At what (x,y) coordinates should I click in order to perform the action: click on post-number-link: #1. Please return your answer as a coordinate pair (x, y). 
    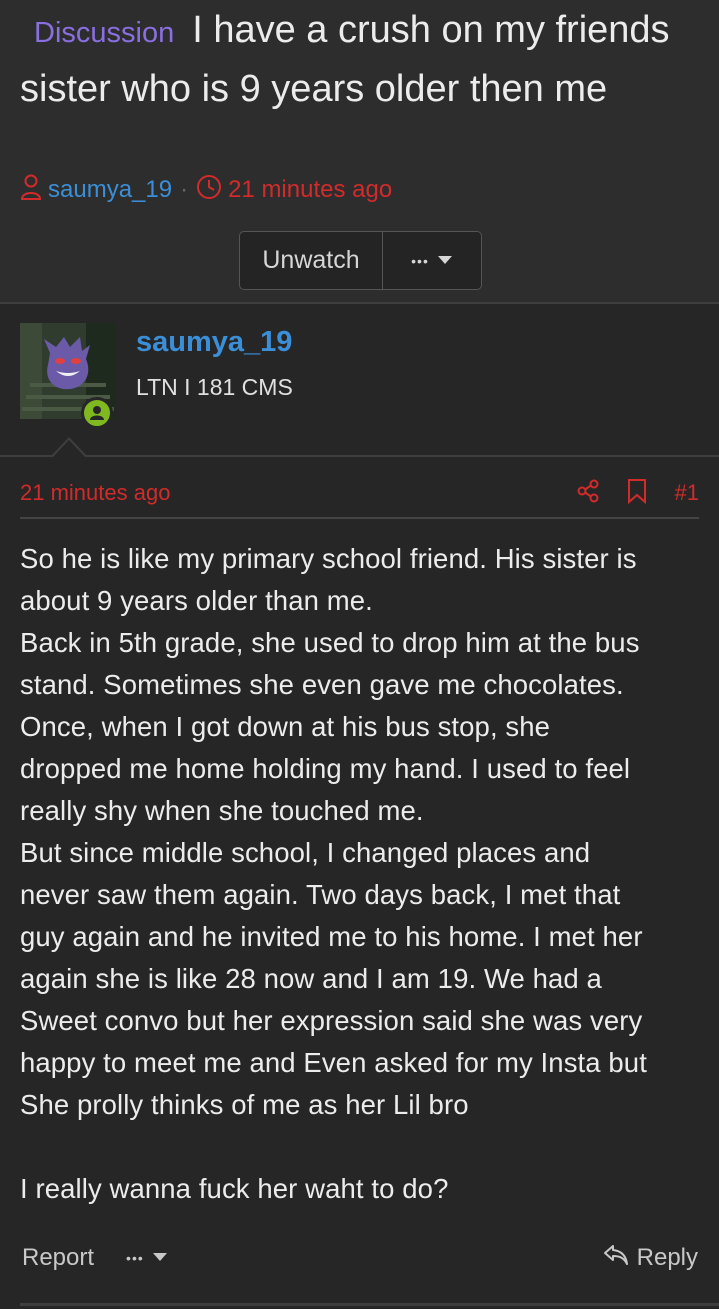
    Looking at the image, I should click on (687, 493).